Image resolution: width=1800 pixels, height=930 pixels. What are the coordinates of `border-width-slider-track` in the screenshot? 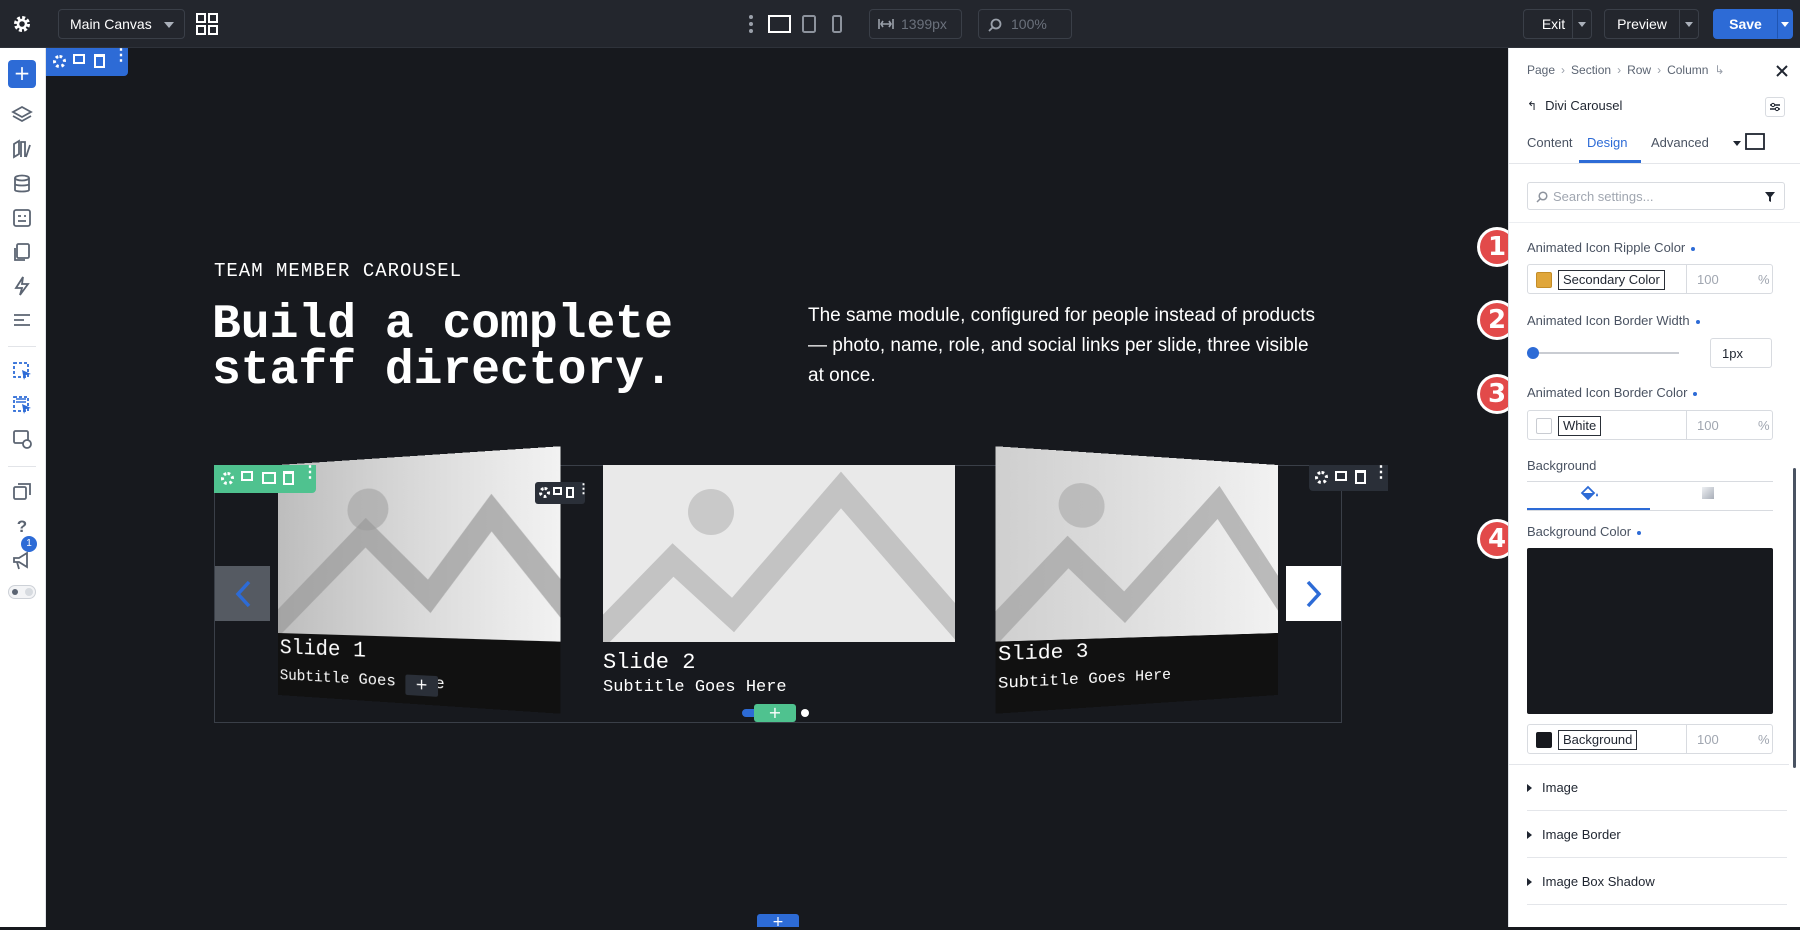 It's located at (1605, 353).